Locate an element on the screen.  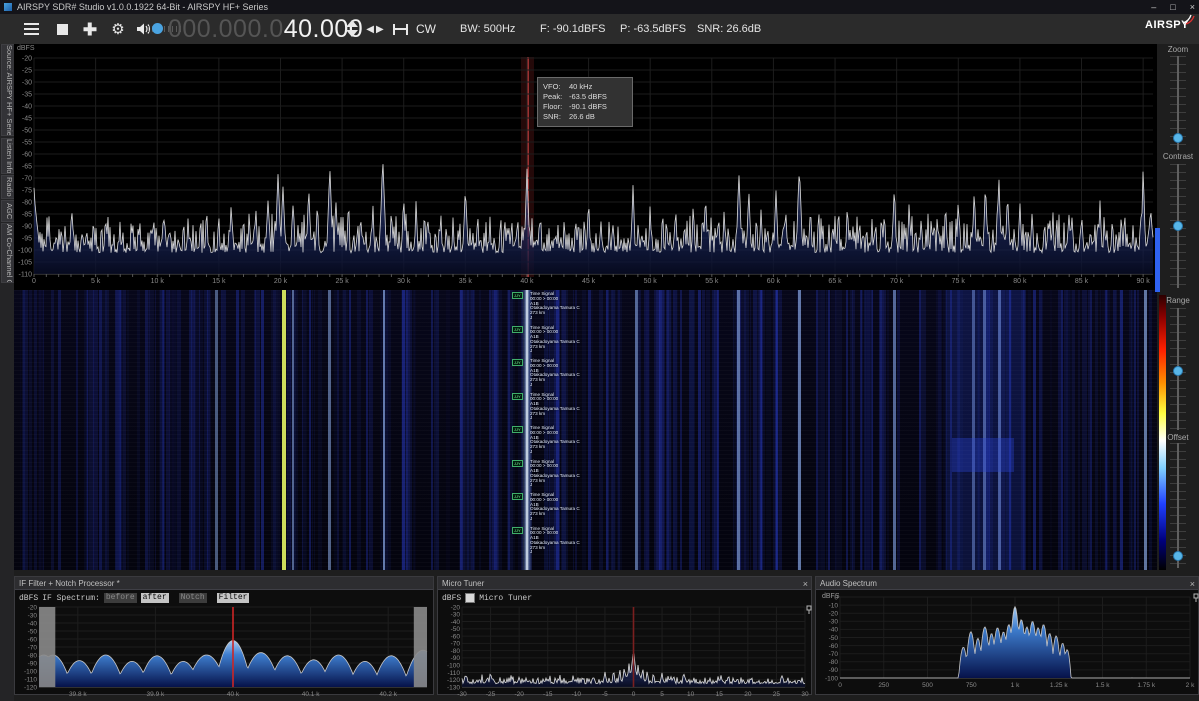
menu-icon is located at coordinates (31, 29).